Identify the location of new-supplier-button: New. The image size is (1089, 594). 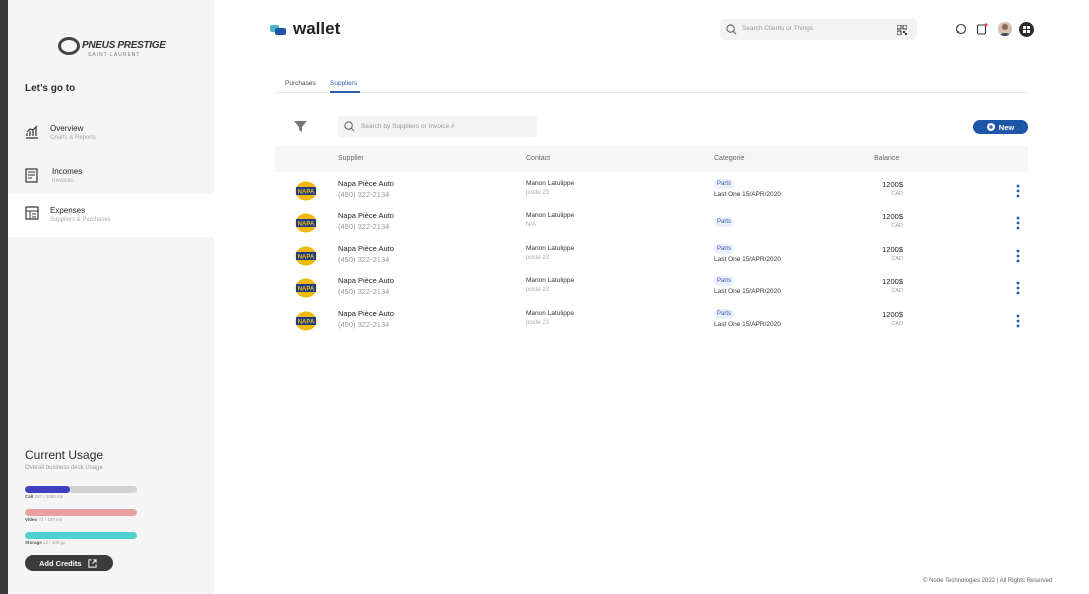
(1000, 127).